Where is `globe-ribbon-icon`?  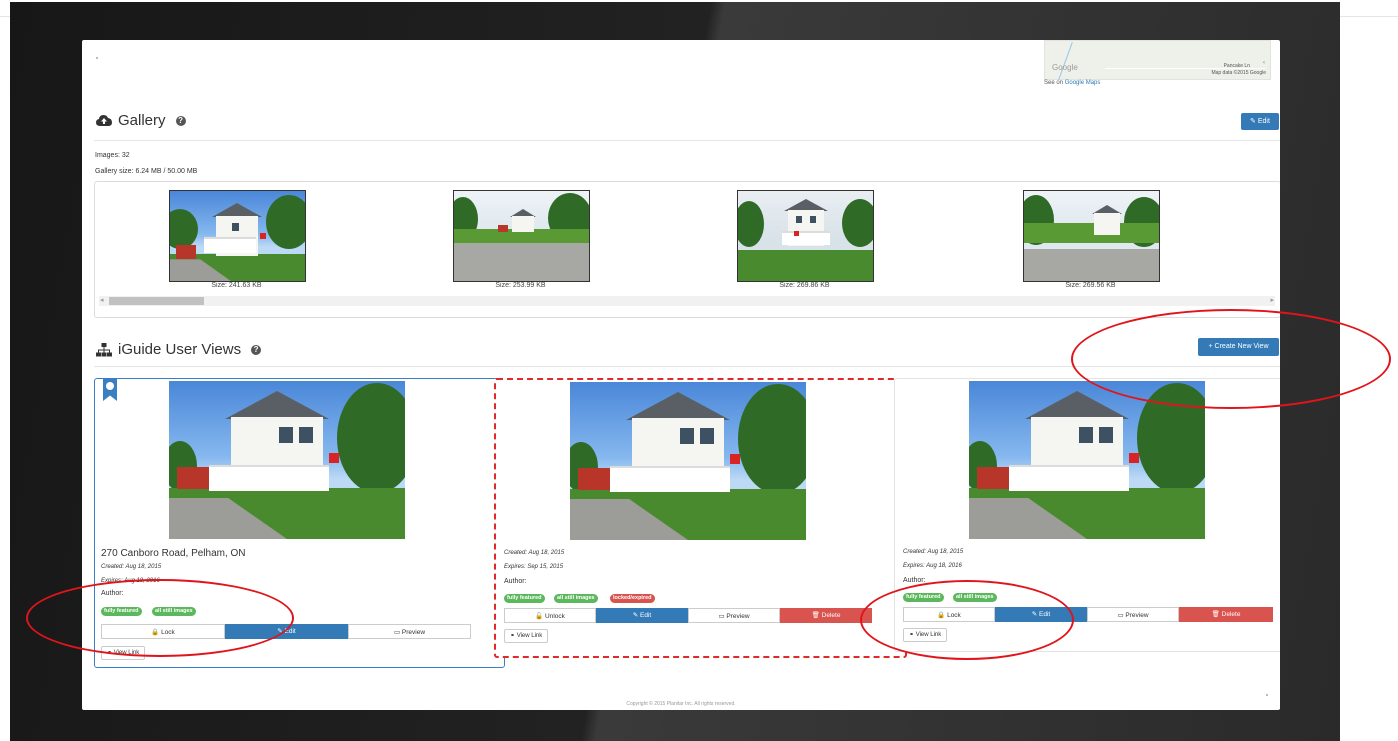 globe-ribbon-icon is located at coordinates (110, 390).